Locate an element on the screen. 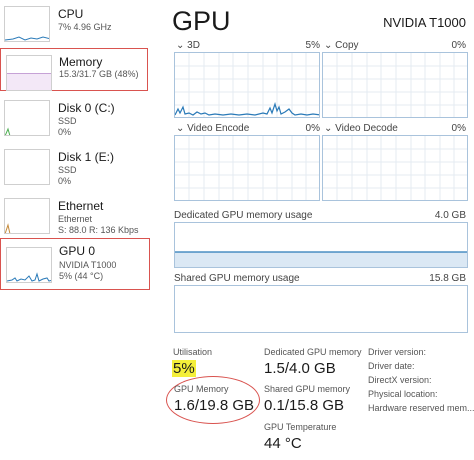  gpu-temperature-label: GPU Temperature is located at coordinates (300, 427).